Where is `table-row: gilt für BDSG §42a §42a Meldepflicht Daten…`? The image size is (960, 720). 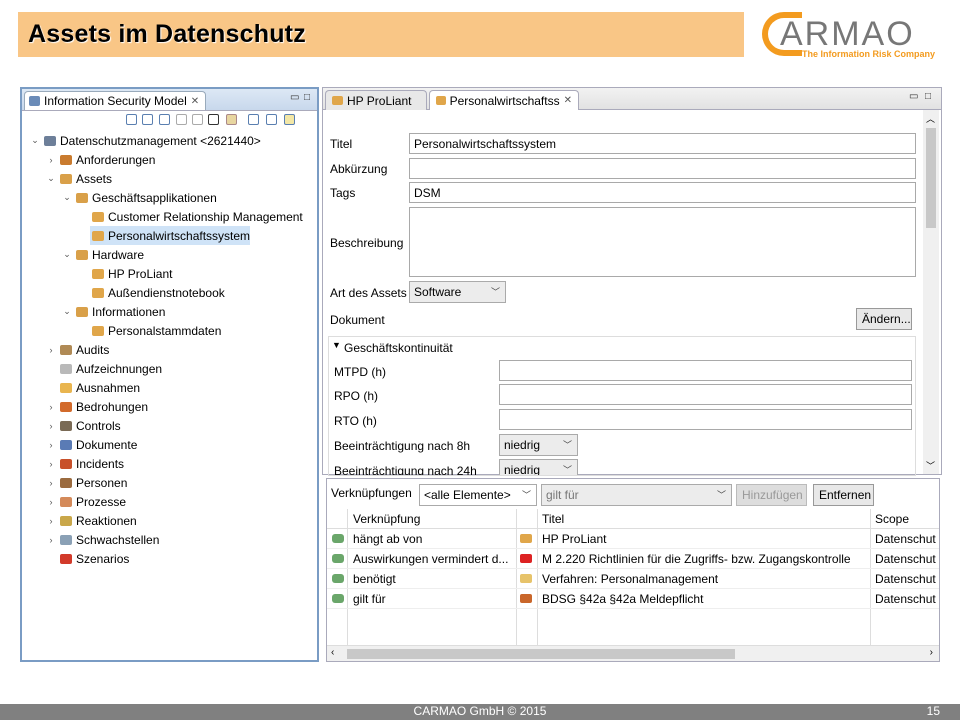
table-row: gilt für BDSG §42a §42a Meldepflicht Daten… is located at coordinates (633, 599).